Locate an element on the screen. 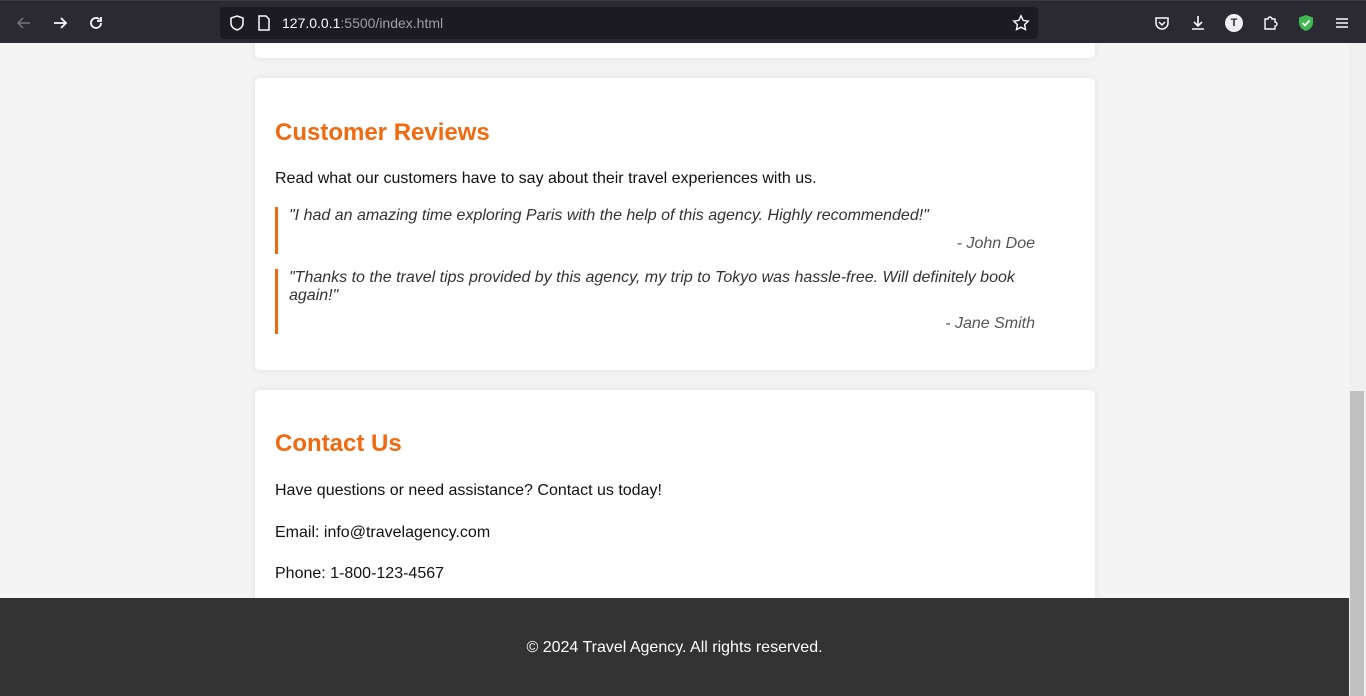 The width and height of the screenshot is (1366, 696). url-path: :5500/index.html is located at coordinates (392, 23).